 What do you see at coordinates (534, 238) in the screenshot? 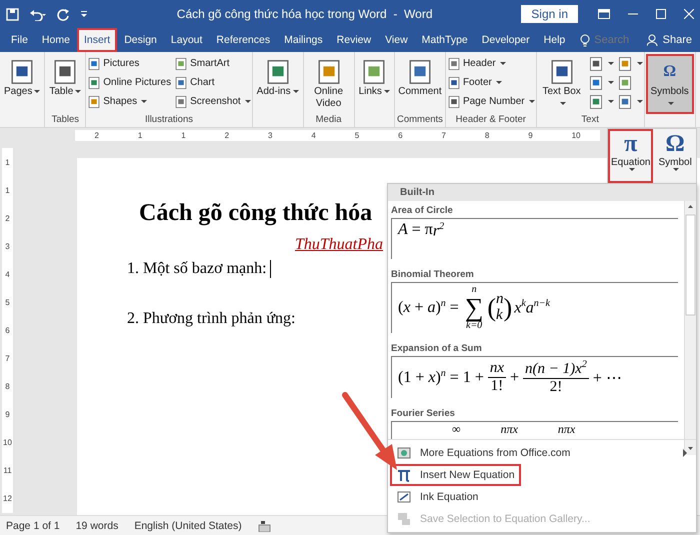
I see `equation-preview: A = πr$^{2}$` at bounding box center [534, 238].